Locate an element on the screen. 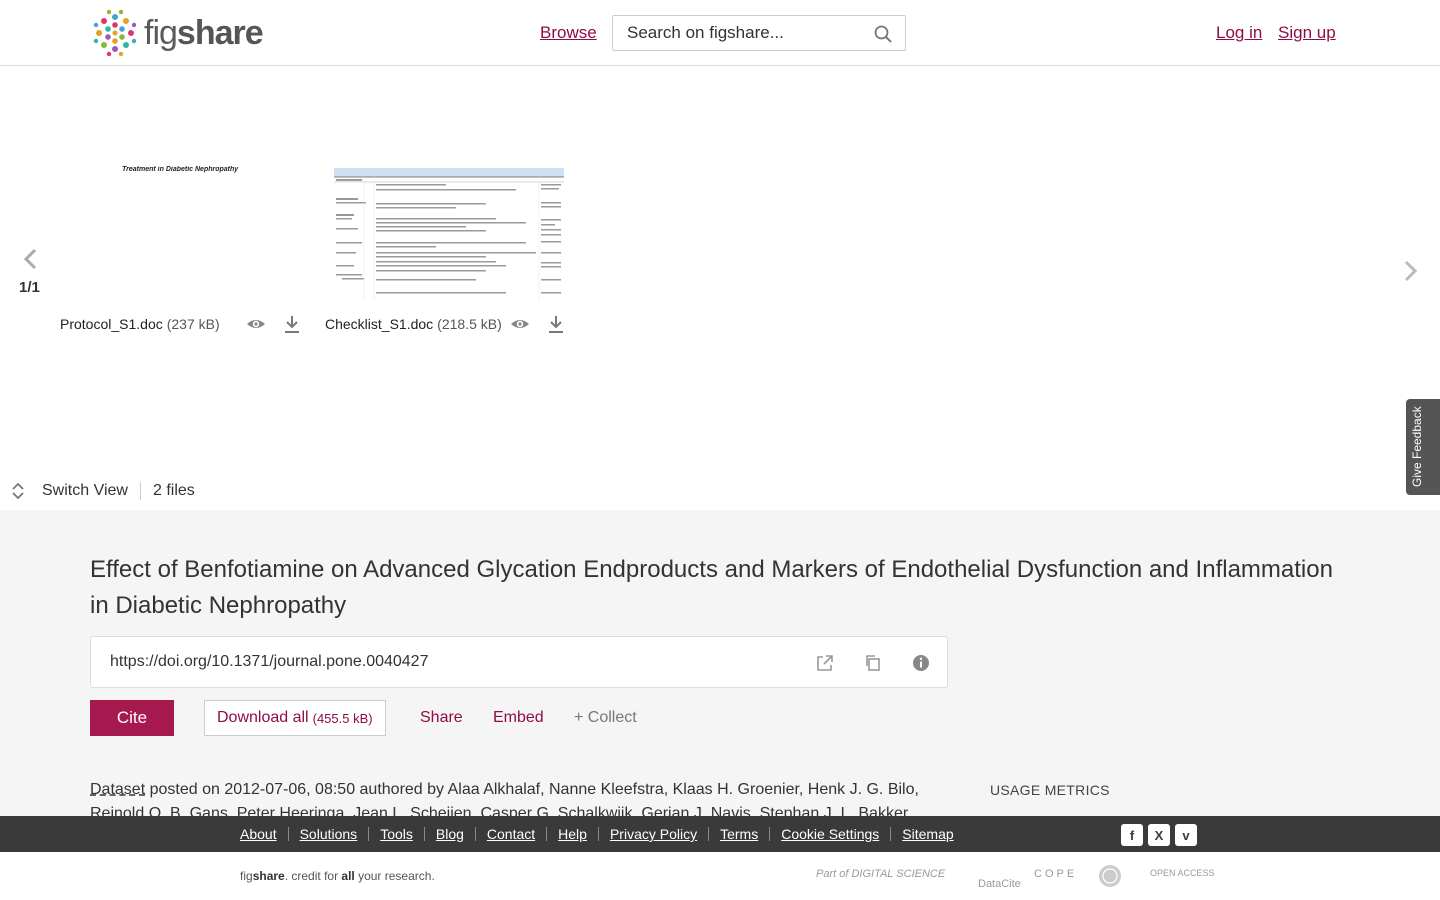 This screenshot has height=900, width=1440. embed-button: Embed is located at coordinates (518, 718).